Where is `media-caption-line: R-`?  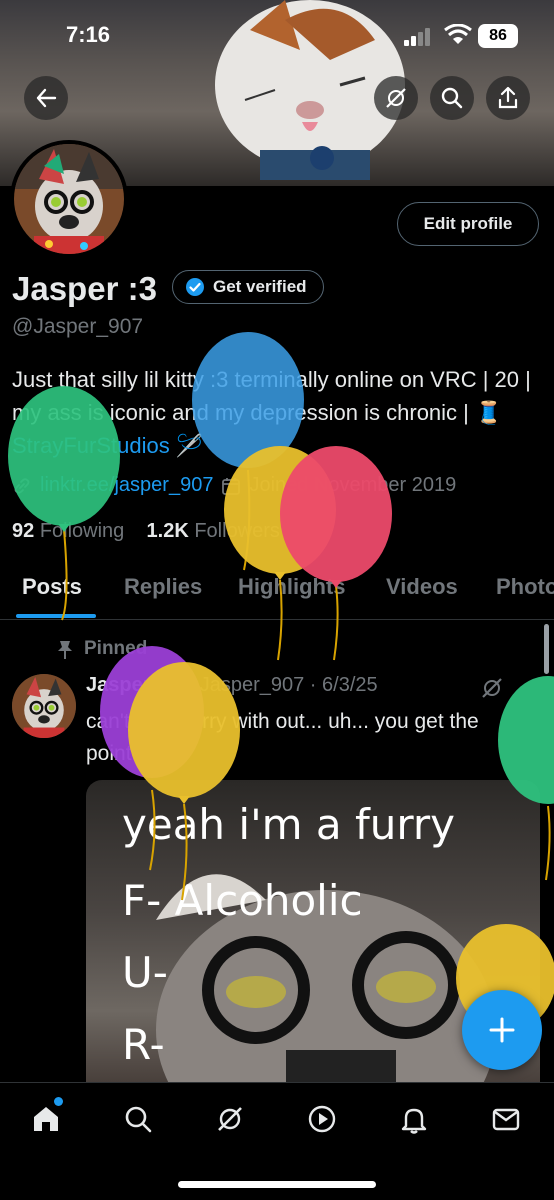 media-caption-line: R- is located at coordinates (143, 1044).